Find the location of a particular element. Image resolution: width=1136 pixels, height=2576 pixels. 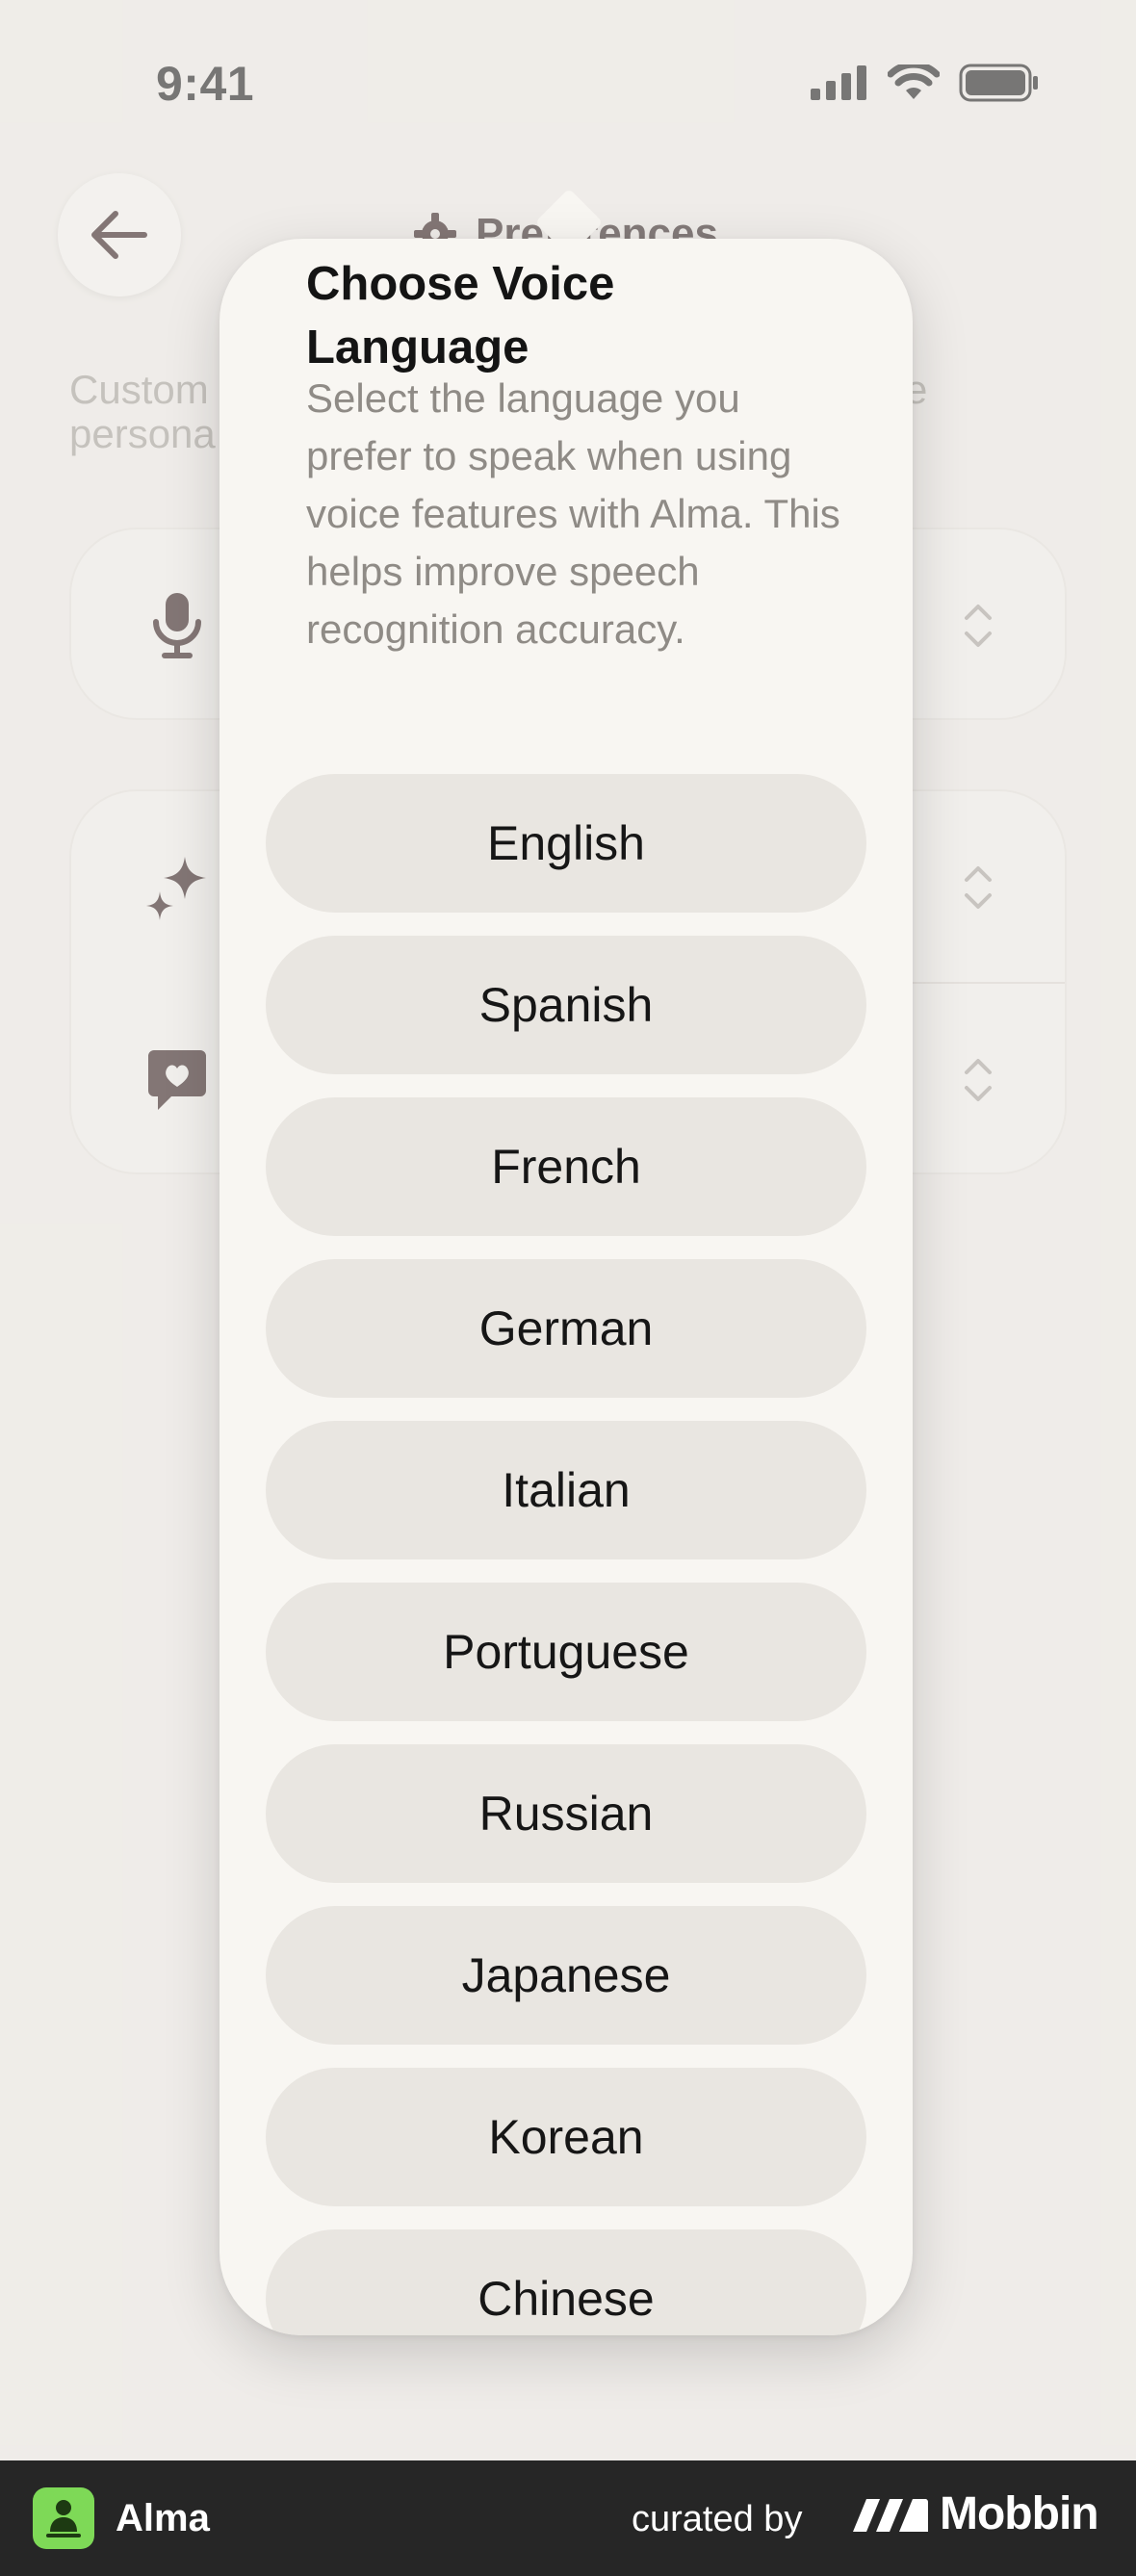

language-option-german: German is located at coordinates (566, 1328).